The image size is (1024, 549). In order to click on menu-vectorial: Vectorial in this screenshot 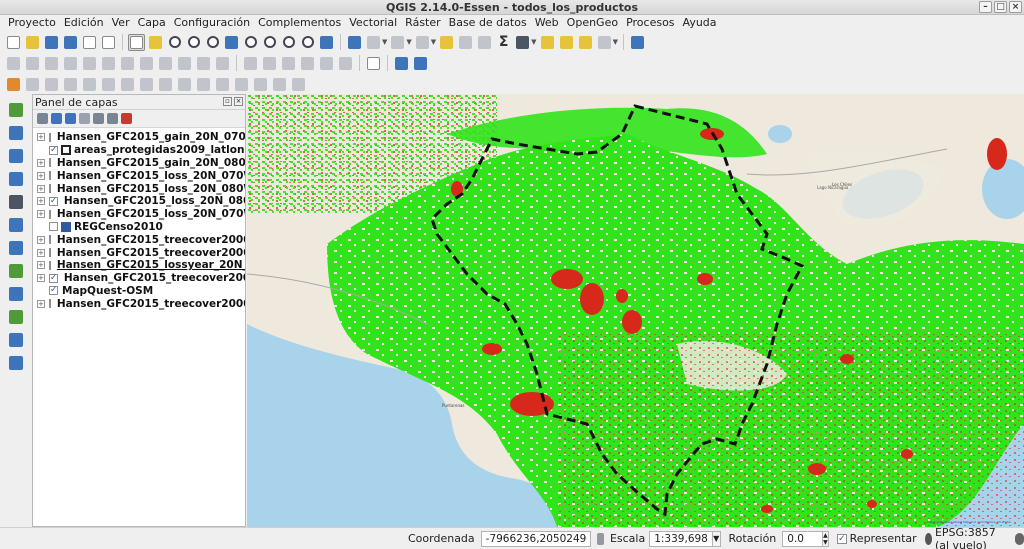, I will do `click(373, 23)`.